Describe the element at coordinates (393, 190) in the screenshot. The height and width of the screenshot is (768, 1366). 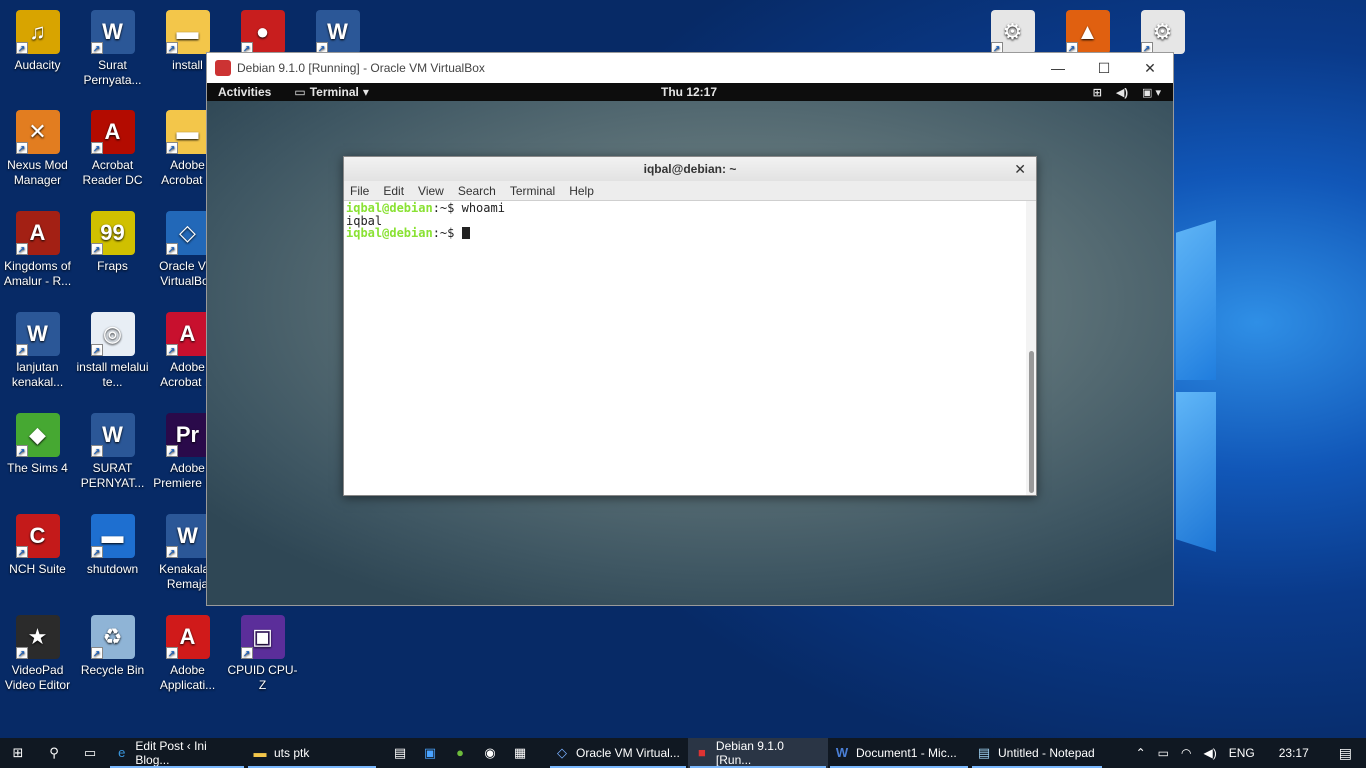
I see `menu-edit: Edit` at that location.